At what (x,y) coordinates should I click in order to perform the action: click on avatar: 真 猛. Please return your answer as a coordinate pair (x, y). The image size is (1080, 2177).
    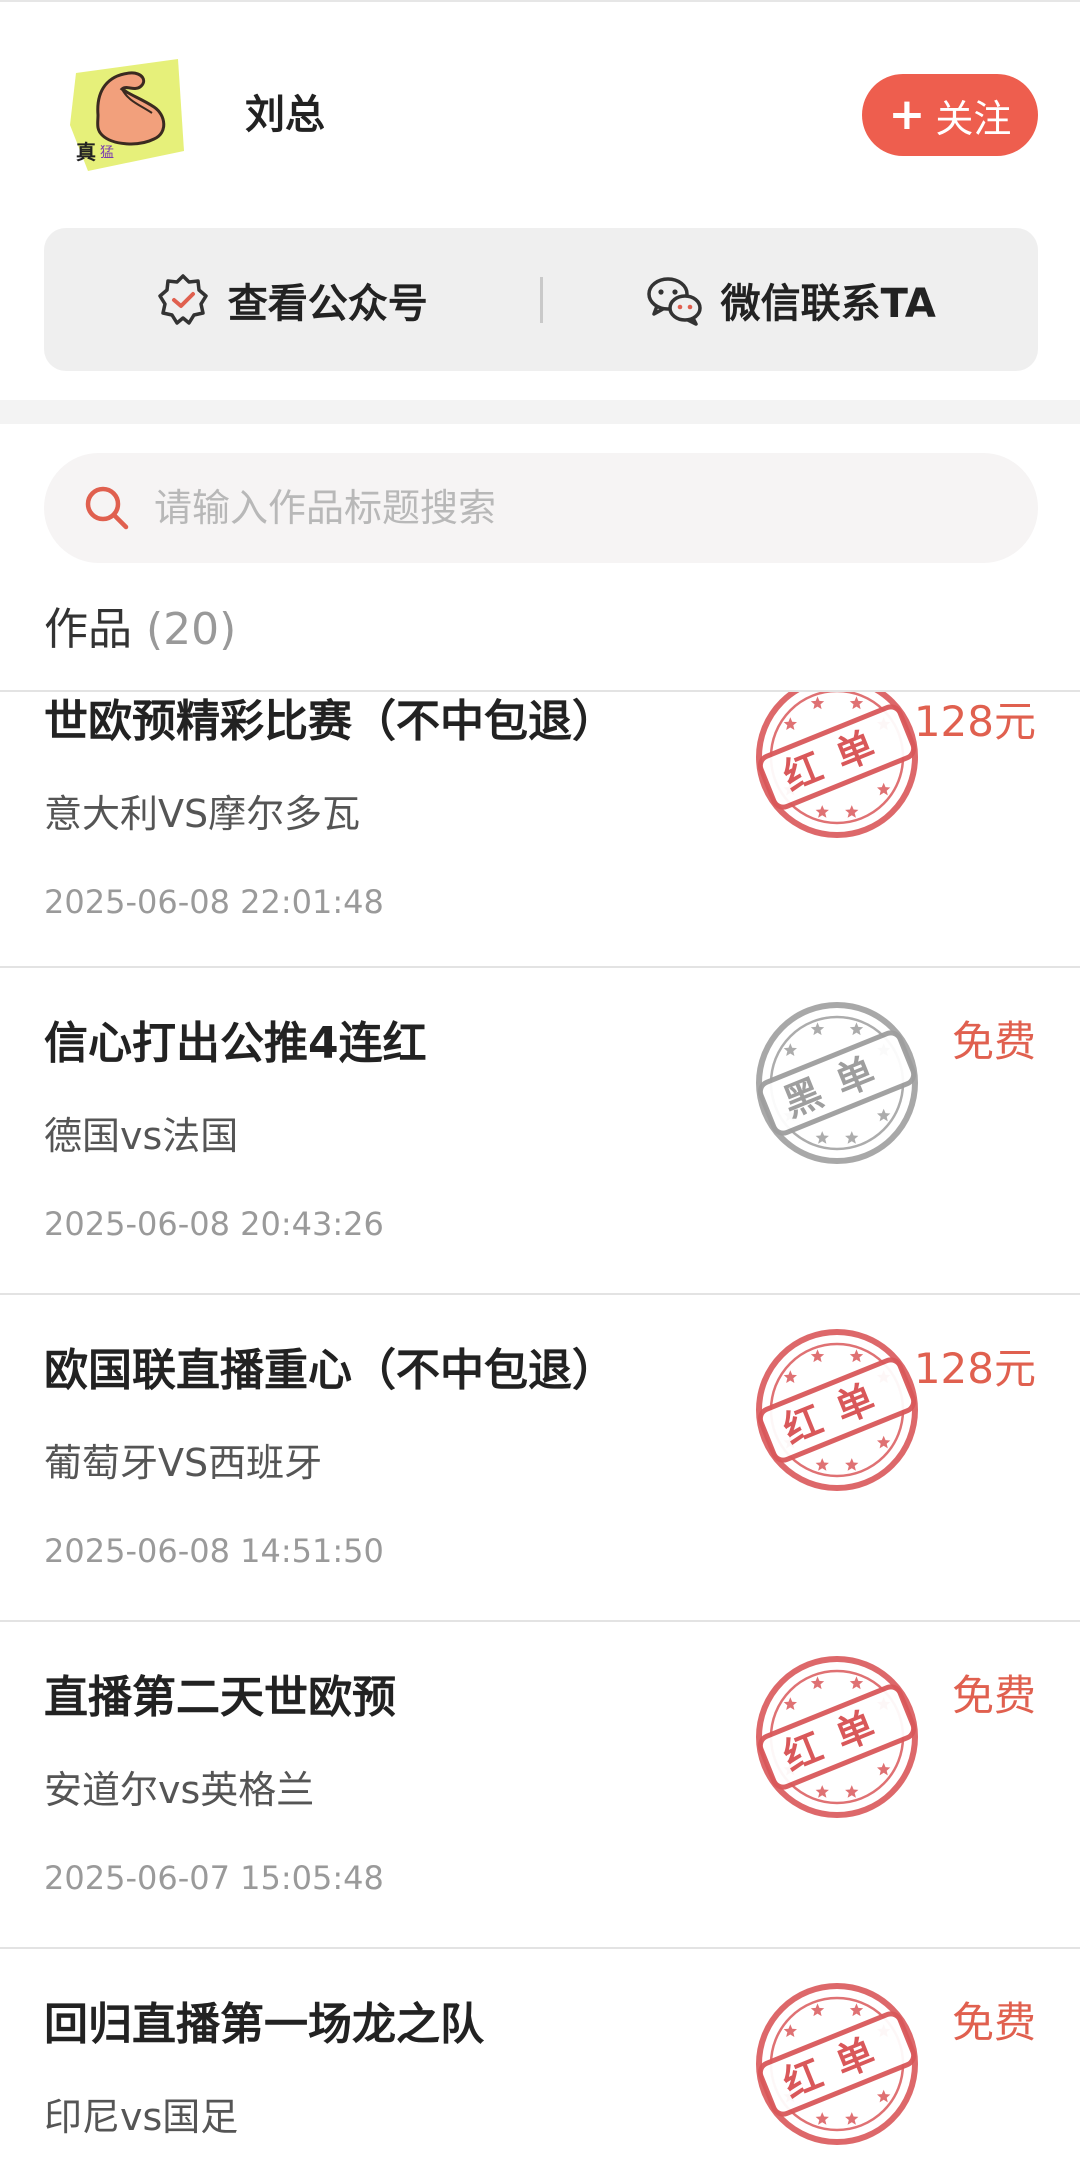
    Looking at the image, I should click on (128, 115).